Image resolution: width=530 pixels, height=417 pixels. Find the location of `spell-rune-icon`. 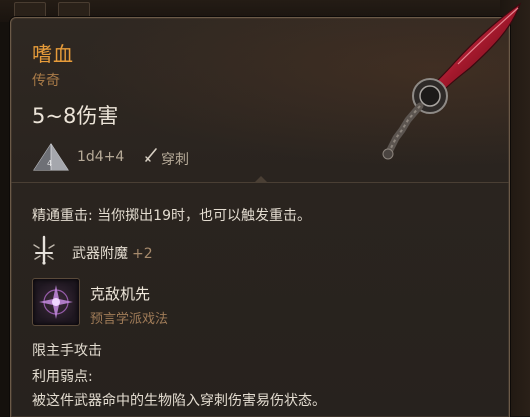

spell-rune-icon is located at coordinates (56, 302).